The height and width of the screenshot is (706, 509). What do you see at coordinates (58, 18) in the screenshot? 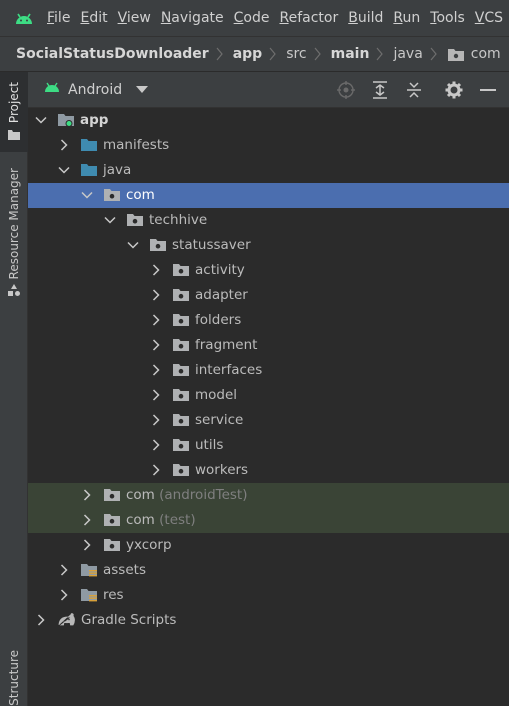
I see `menu-file: File` at bounding box center [58, 18].